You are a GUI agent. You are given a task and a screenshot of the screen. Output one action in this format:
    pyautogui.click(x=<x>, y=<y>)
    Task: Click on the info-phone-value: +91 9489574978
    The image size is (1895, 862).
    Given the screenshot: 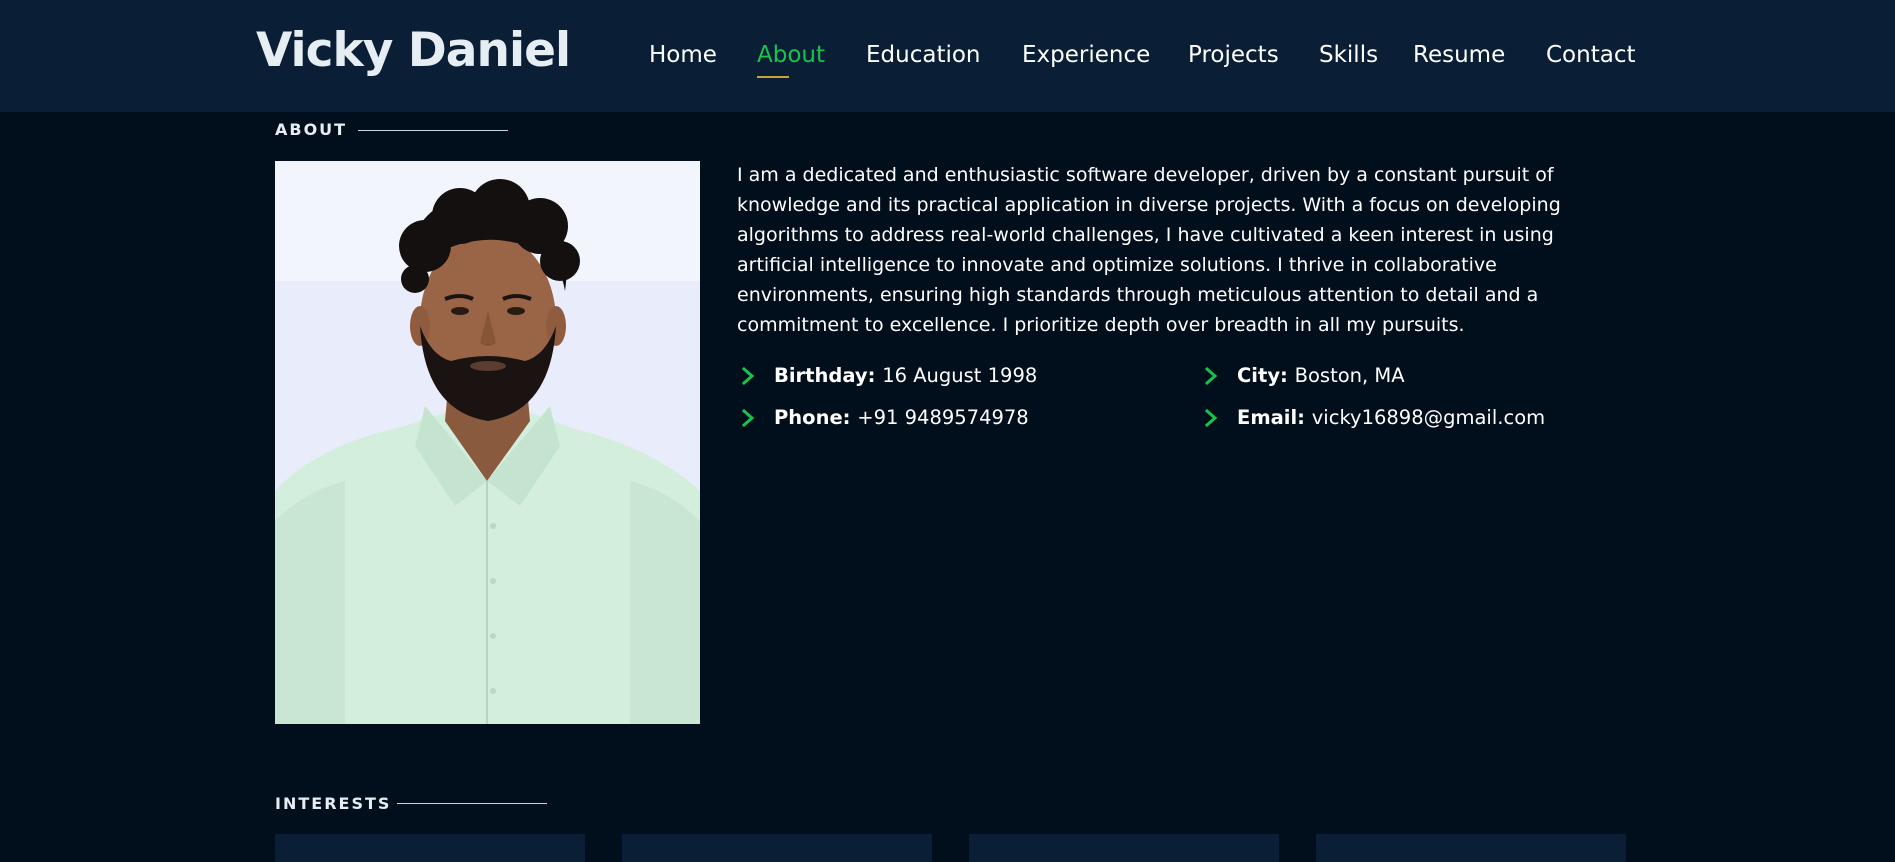 What is the action you would take?
    pyautogui.click(x=943, y=417)
    